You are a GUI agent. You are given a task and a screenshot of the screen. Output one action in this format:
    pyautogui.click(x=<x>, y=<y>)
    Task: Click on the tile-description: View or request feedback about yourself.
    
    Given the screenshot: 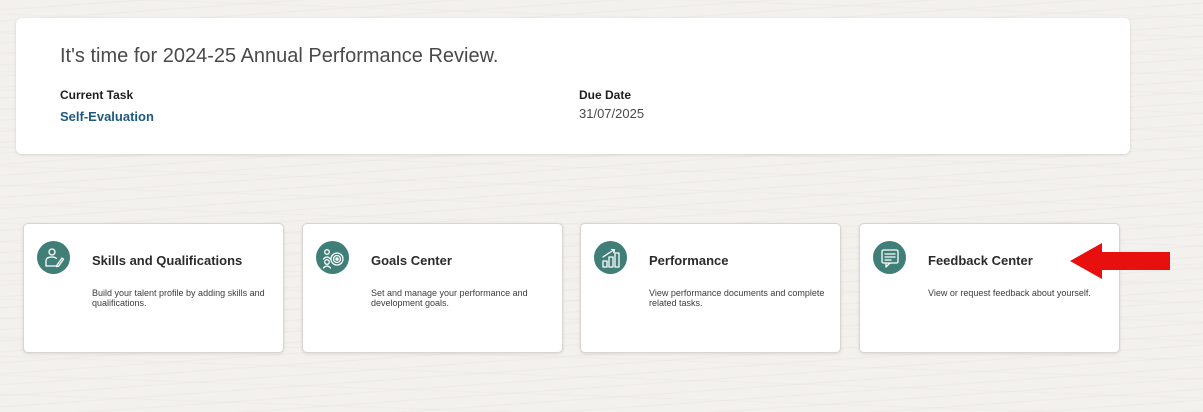 What is the action you would take?
    pyautogui.click(x=1009, y=293)
    